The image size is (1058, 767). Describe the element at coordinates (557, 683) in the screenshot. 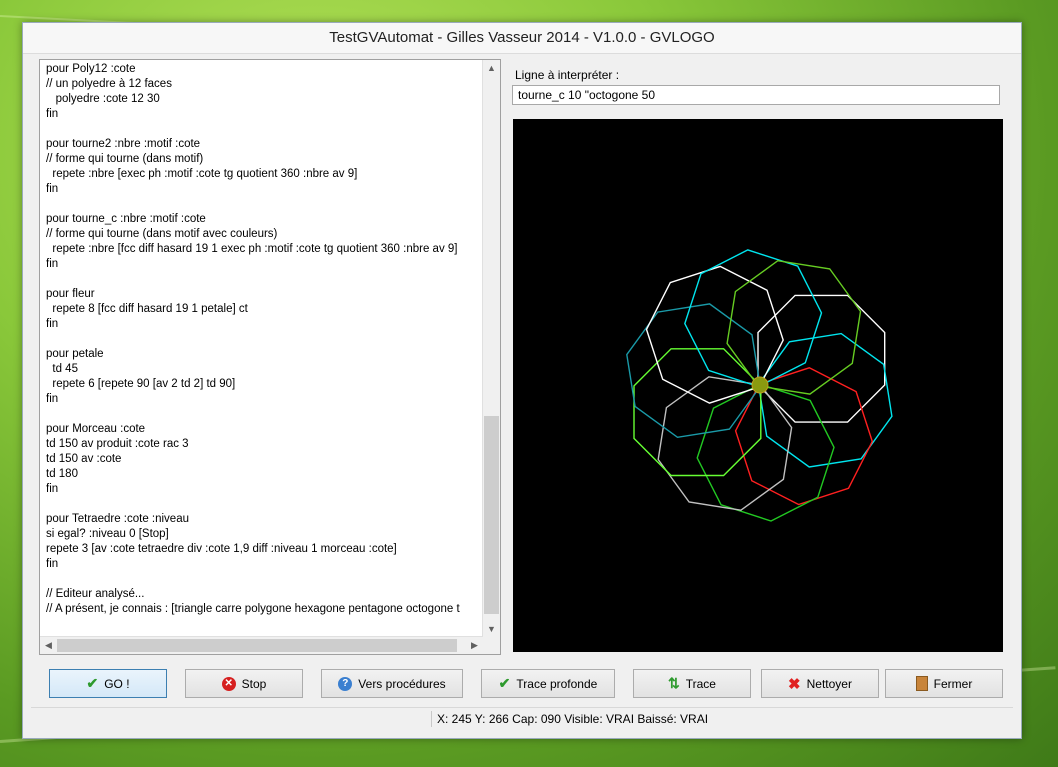

I see `deep-trace-button-label: Trace profonde` at that location.